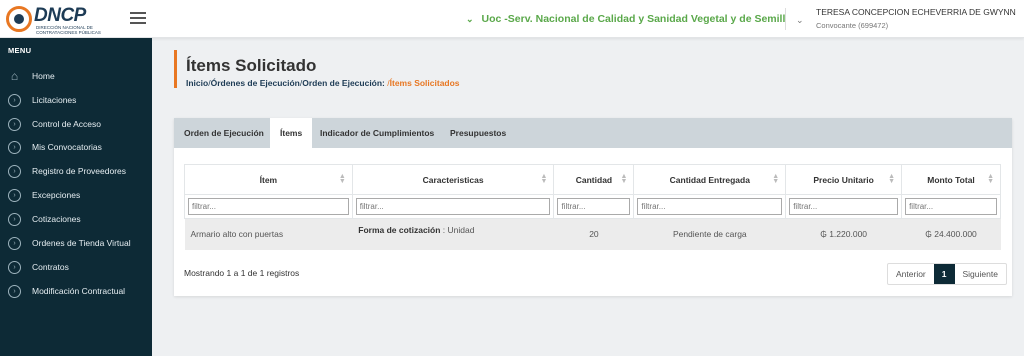  I want to click on sidebar-item-registro-proveedores: › Registro de Proveedores, so click(78, 171).